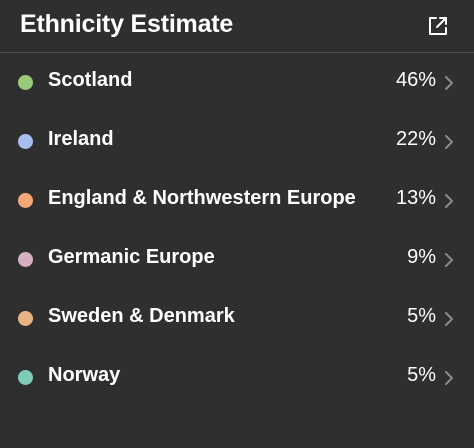 Image resolution: width=474 pixels, height=448 pixels. Describe the element at coordinates (84, 375) in the screenshot. I see `region-label: Norway` at that location.